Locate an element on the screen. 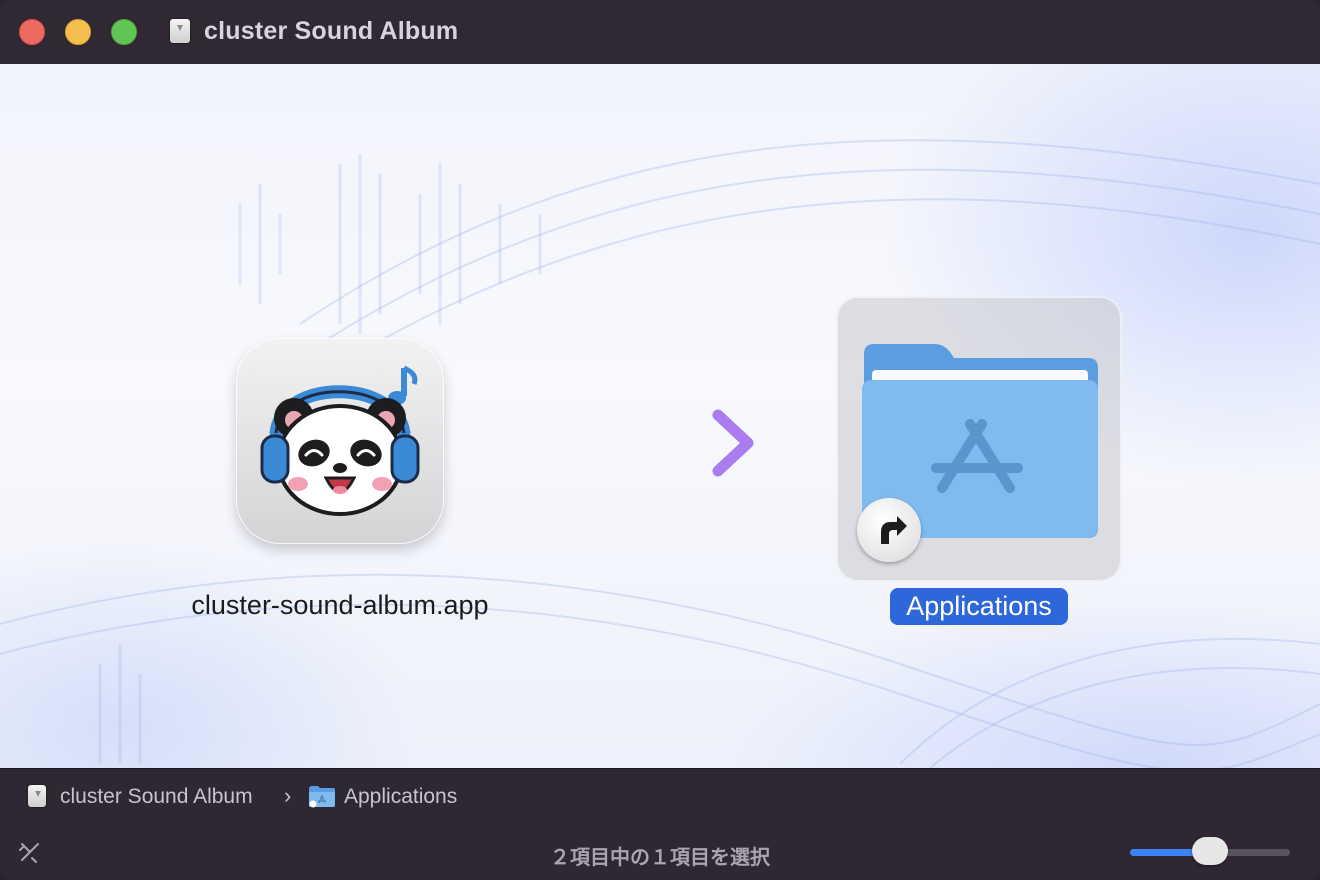  alias-arrow-icon is located at coordinates (889, 530).